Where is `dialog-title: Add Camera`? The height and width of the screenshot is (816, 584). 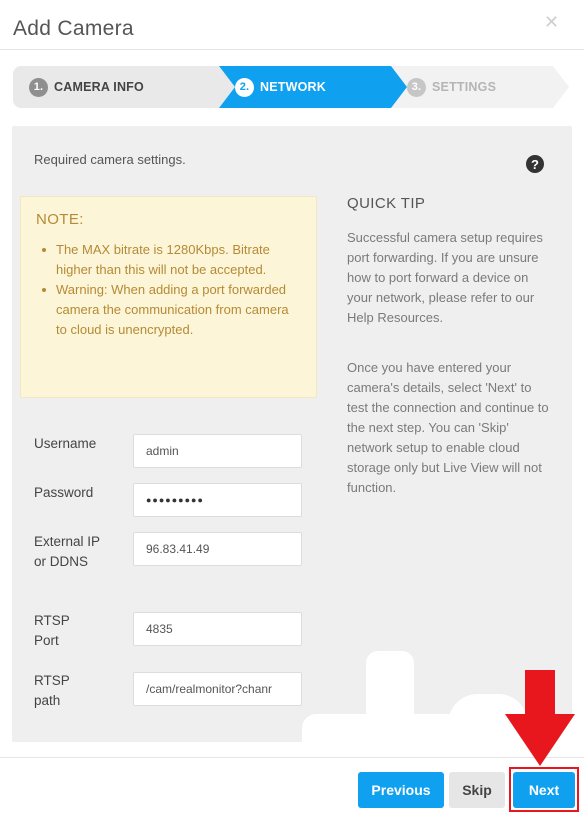
dialog-title: Add Camera is located at coordinates (73, 28).